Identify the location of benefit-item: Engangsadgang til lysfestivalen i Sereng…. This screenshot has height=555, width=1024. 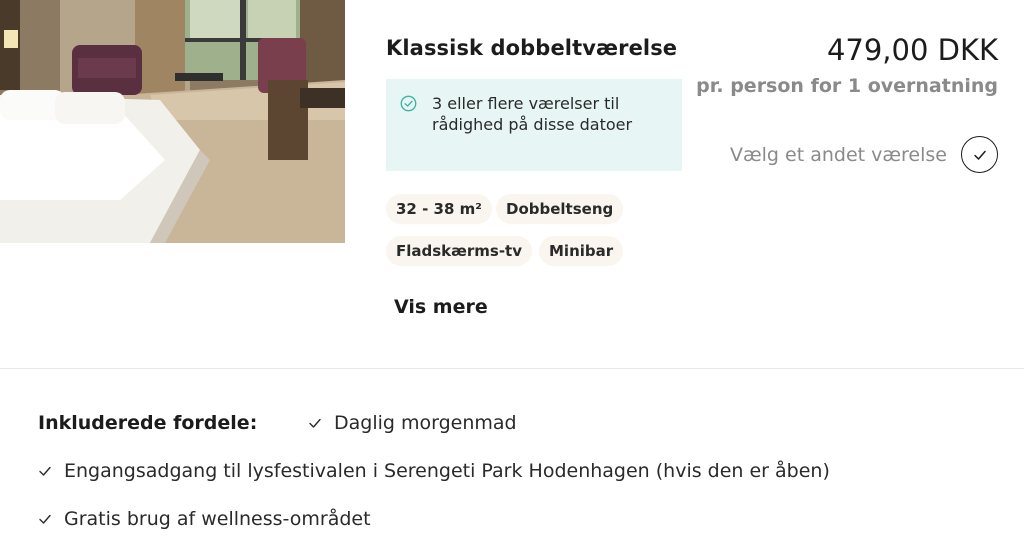
(434, 471).